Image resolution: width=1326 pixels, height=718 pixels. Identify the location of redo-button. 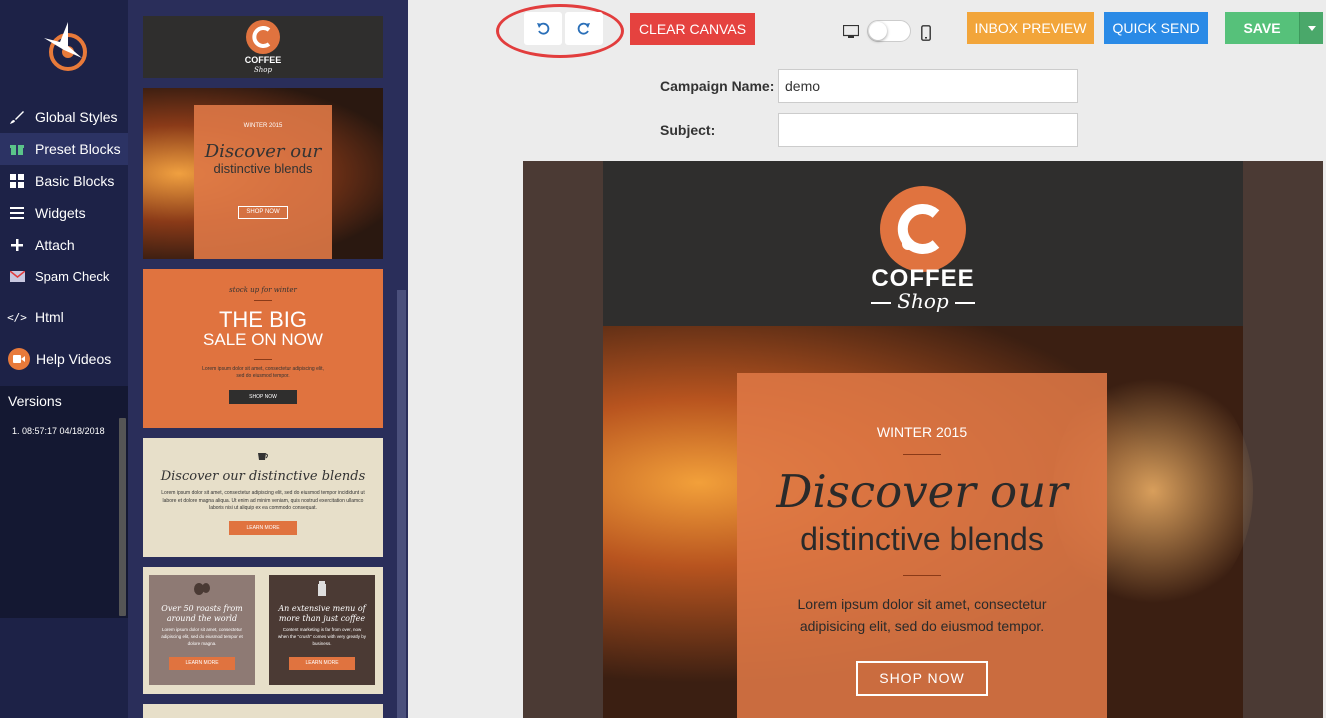
(584, 28).